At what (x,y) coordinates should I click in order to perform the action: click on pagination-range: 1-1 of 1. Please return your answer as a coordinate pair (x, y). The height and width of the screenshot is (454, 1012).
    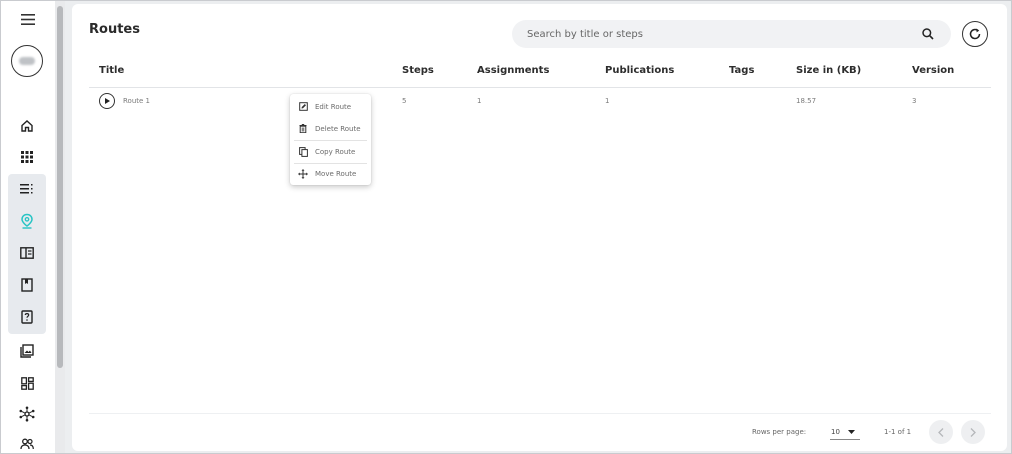
    Looking at the image, I should click on (898, 432).